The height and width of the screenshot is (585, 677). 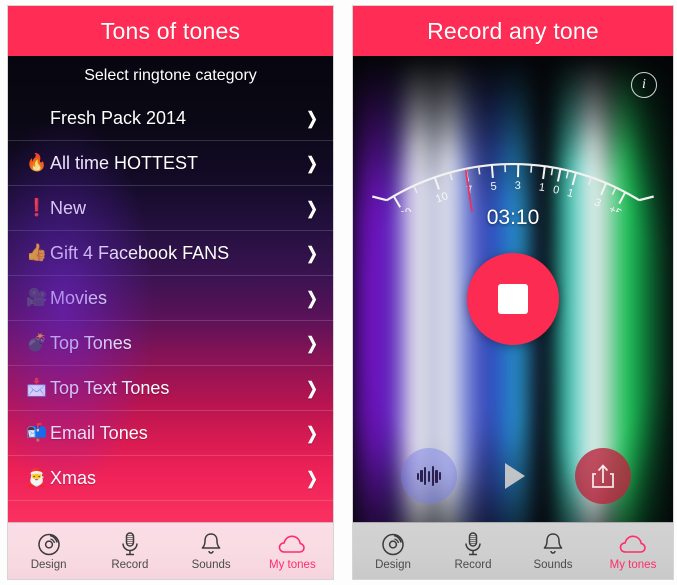 I want to click on category-list-subtitle-row: Select ringtone category, so click(x=170, y=76).